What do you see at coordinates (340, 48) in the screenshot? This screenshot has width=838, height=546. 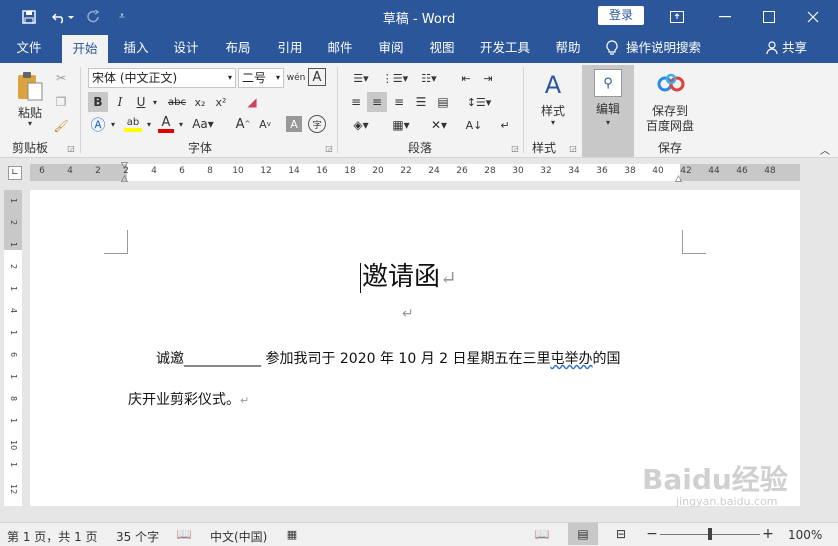 I see `tab-mailings: 邮件` at bounding box center [340, 48].